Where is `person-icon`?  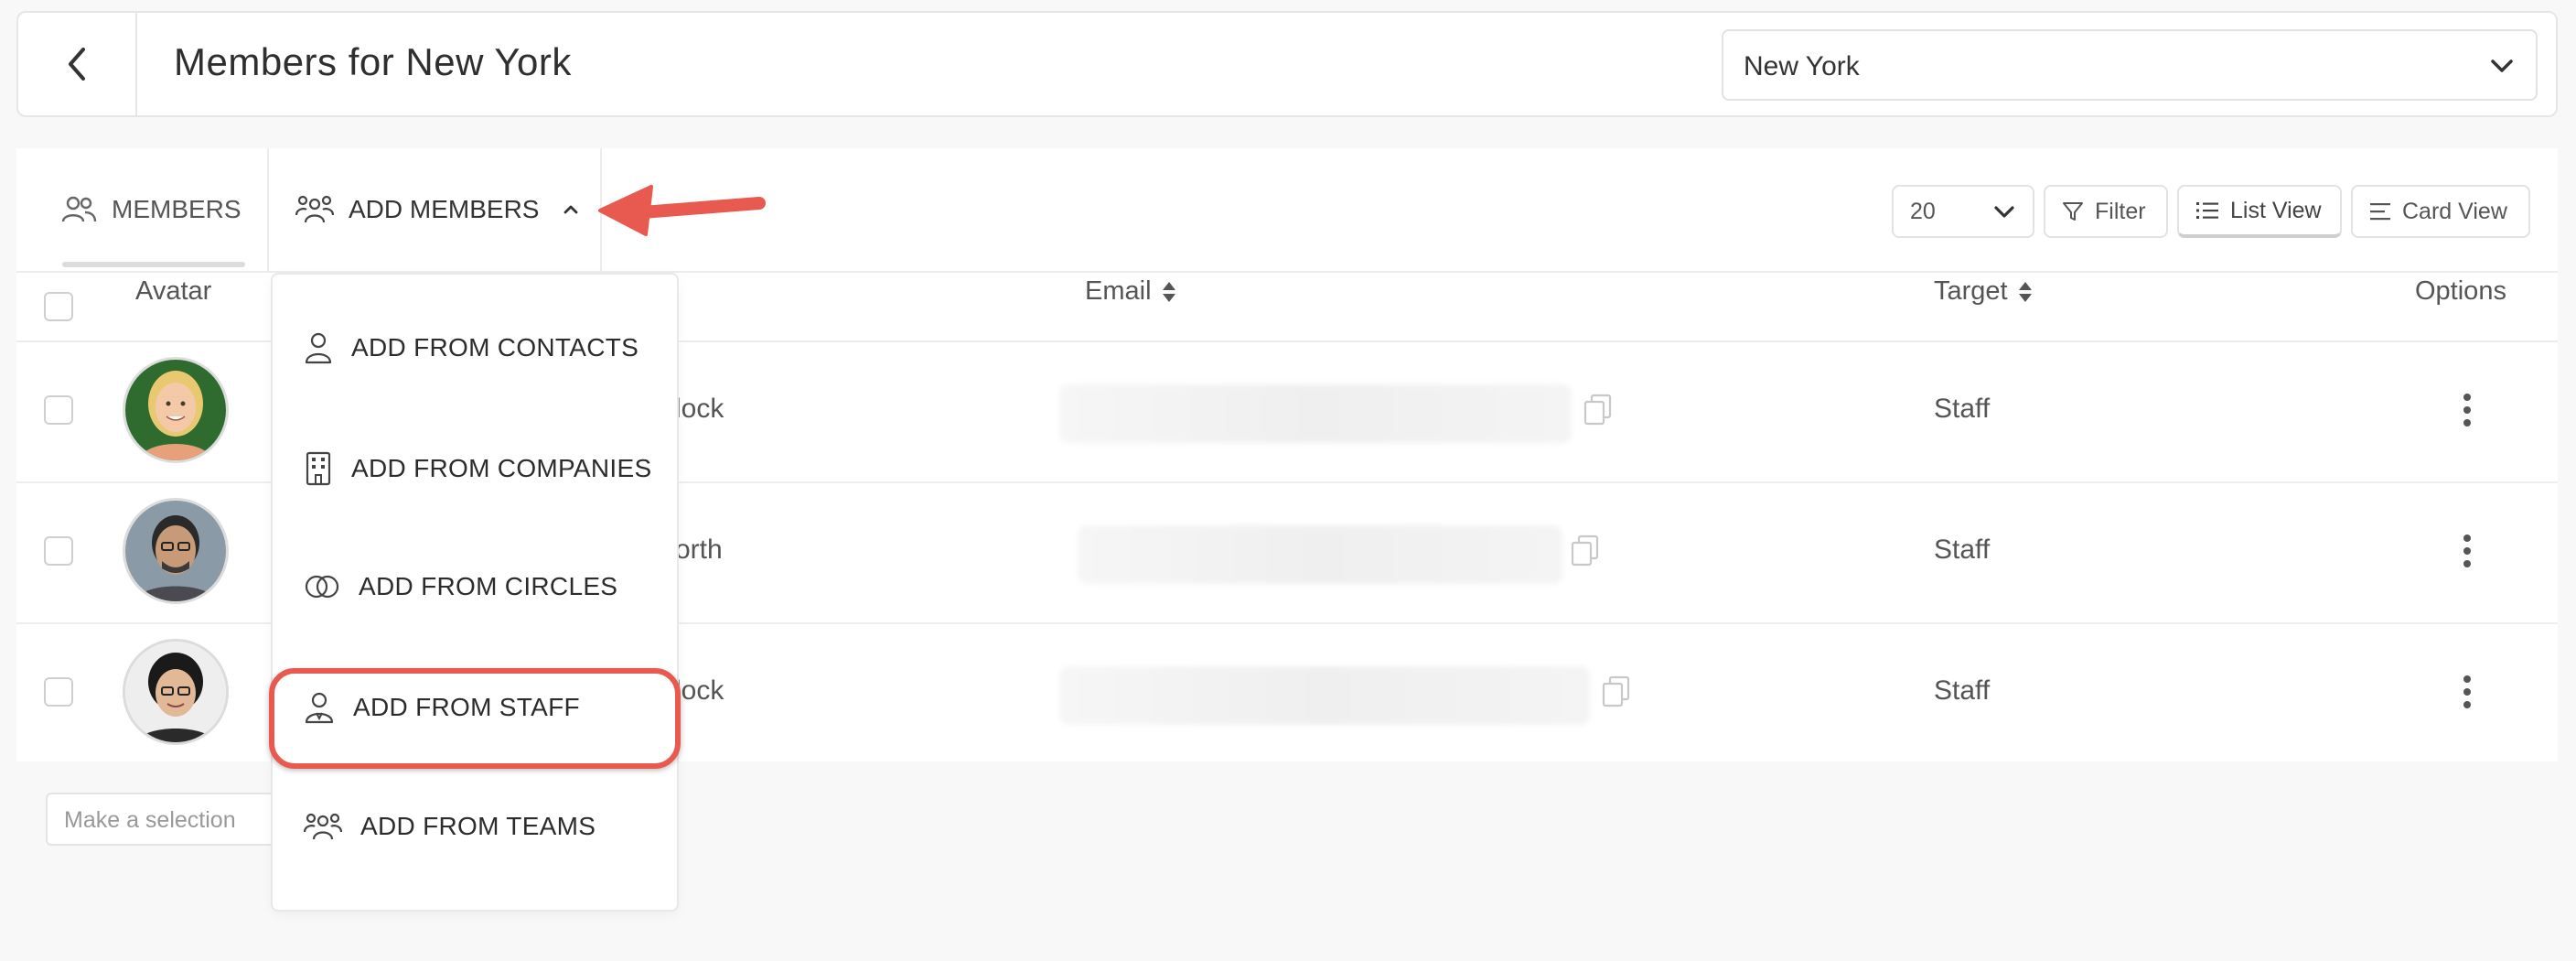
person-icon is located at coordinates (319, 348).